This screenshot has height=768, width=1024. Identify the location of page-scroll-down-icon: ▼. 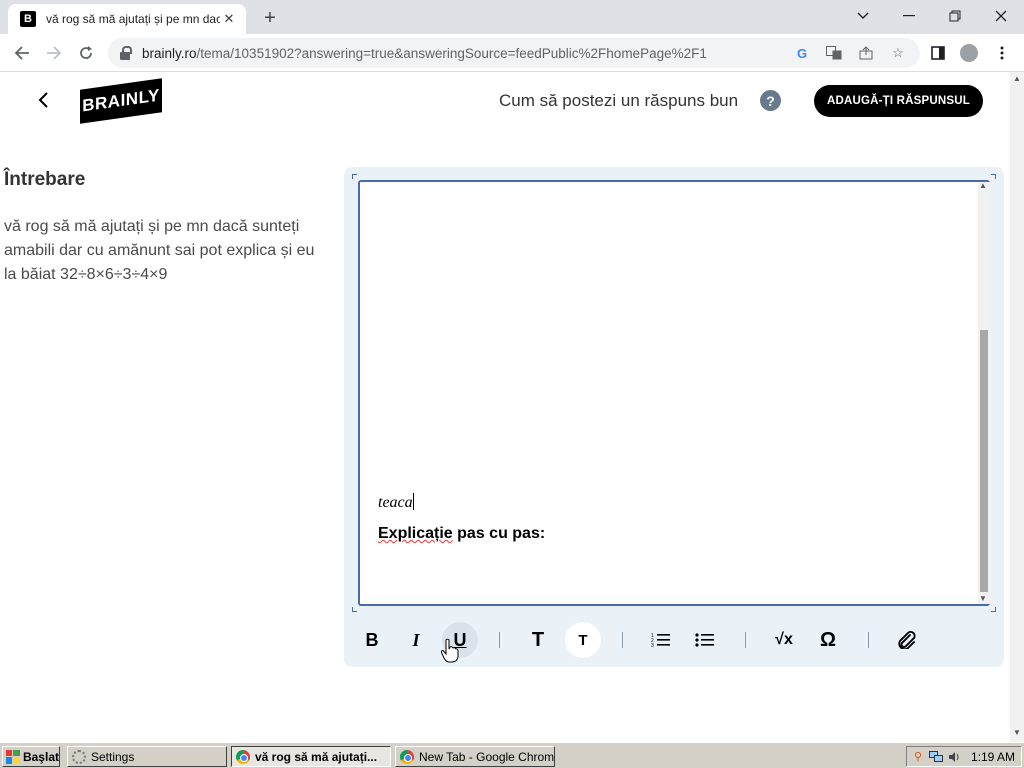
(1017, 732).